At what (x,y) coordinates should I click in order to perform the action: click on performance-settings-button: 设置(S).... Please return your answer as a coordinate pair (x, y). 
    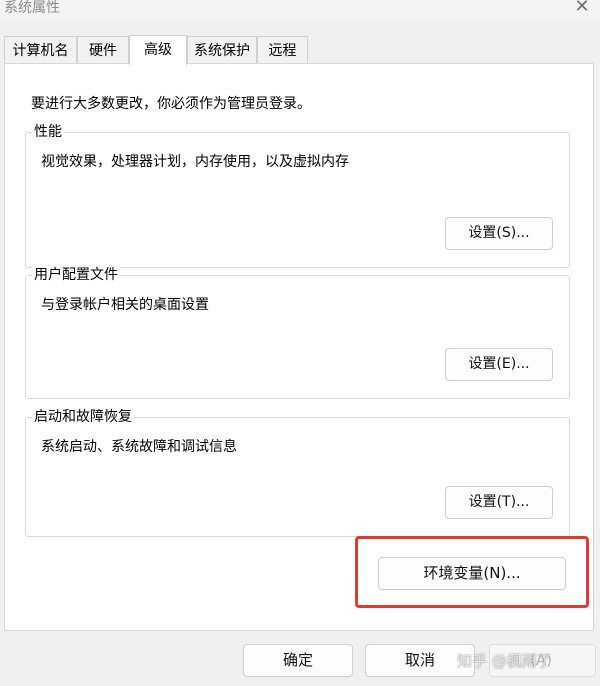
    Looking at the image, I should click on (499, 233).